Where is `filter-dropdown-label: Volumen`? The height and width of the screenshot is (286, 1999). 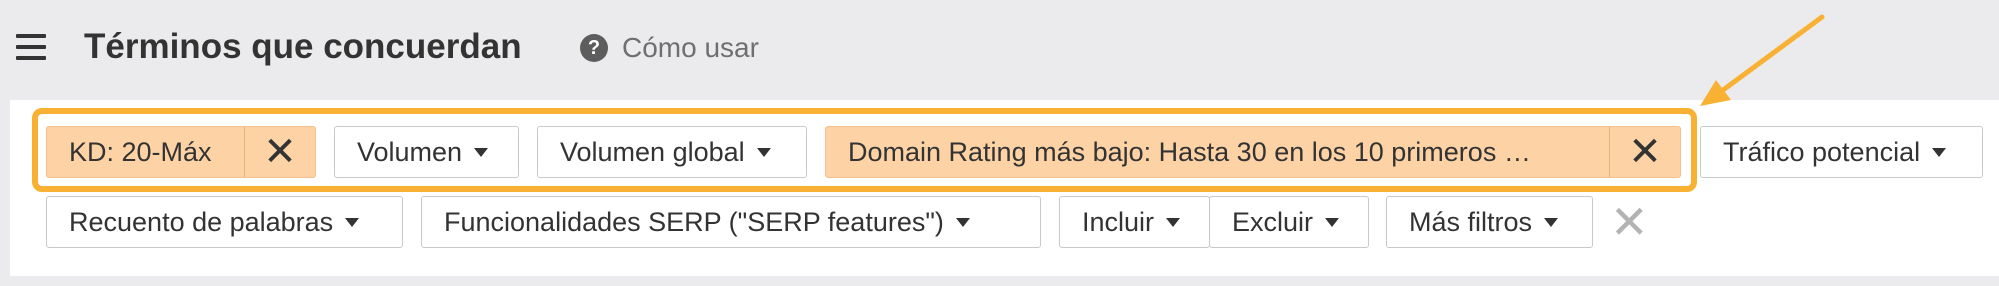 filter-dropdown-label: Volumen is located at coordinates (410, 151).